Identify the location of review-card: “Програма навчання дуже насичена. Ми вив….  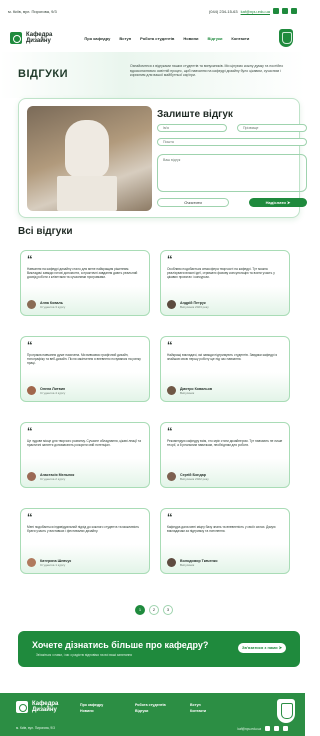
(85, 369).